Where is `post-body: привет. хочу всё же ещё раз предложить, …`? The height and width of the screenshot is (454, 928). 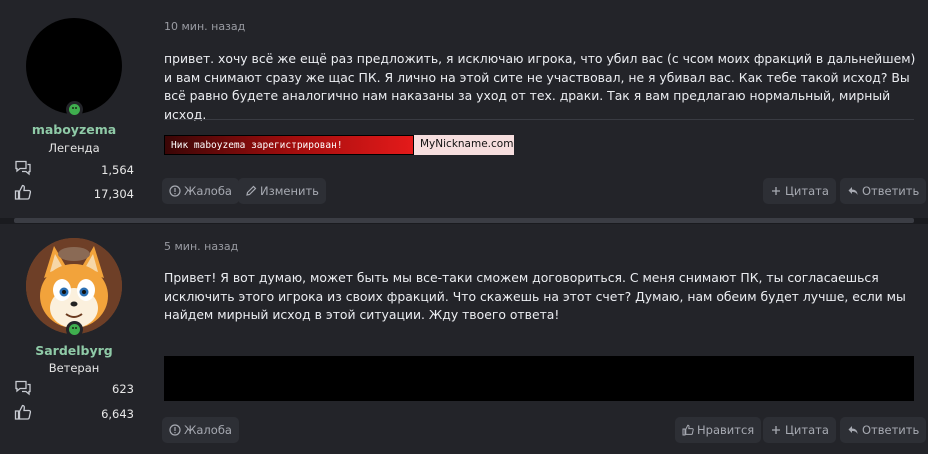 post-body: привет. хочу всё же ещё раз предложить, … is located at coordinates (540, 86).